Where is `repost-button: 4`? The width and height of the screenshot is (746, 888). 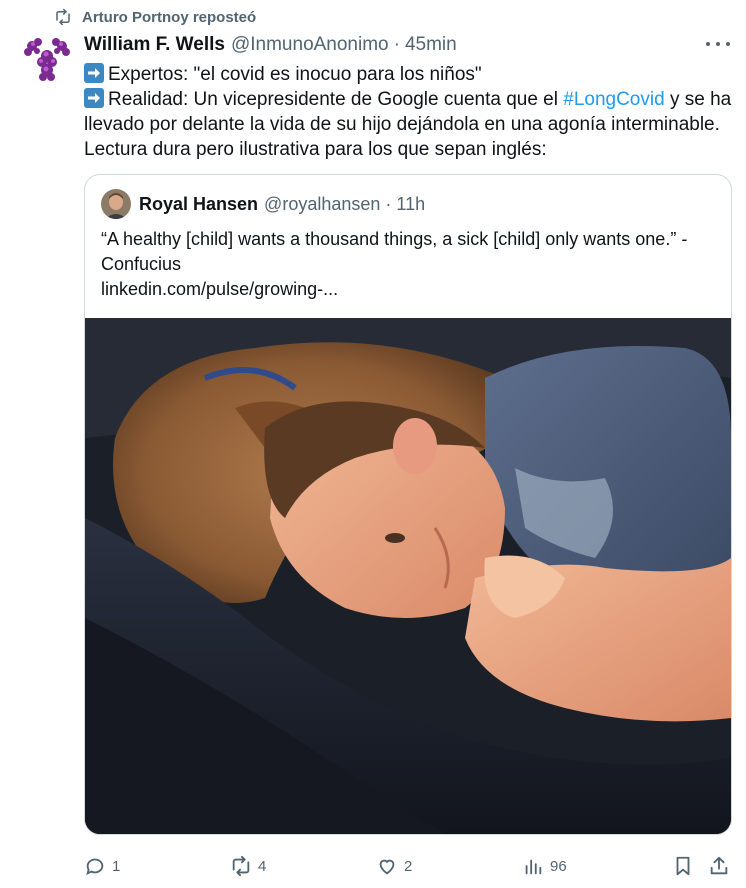
repost-button: 4 is located at coordinates (248, 866).